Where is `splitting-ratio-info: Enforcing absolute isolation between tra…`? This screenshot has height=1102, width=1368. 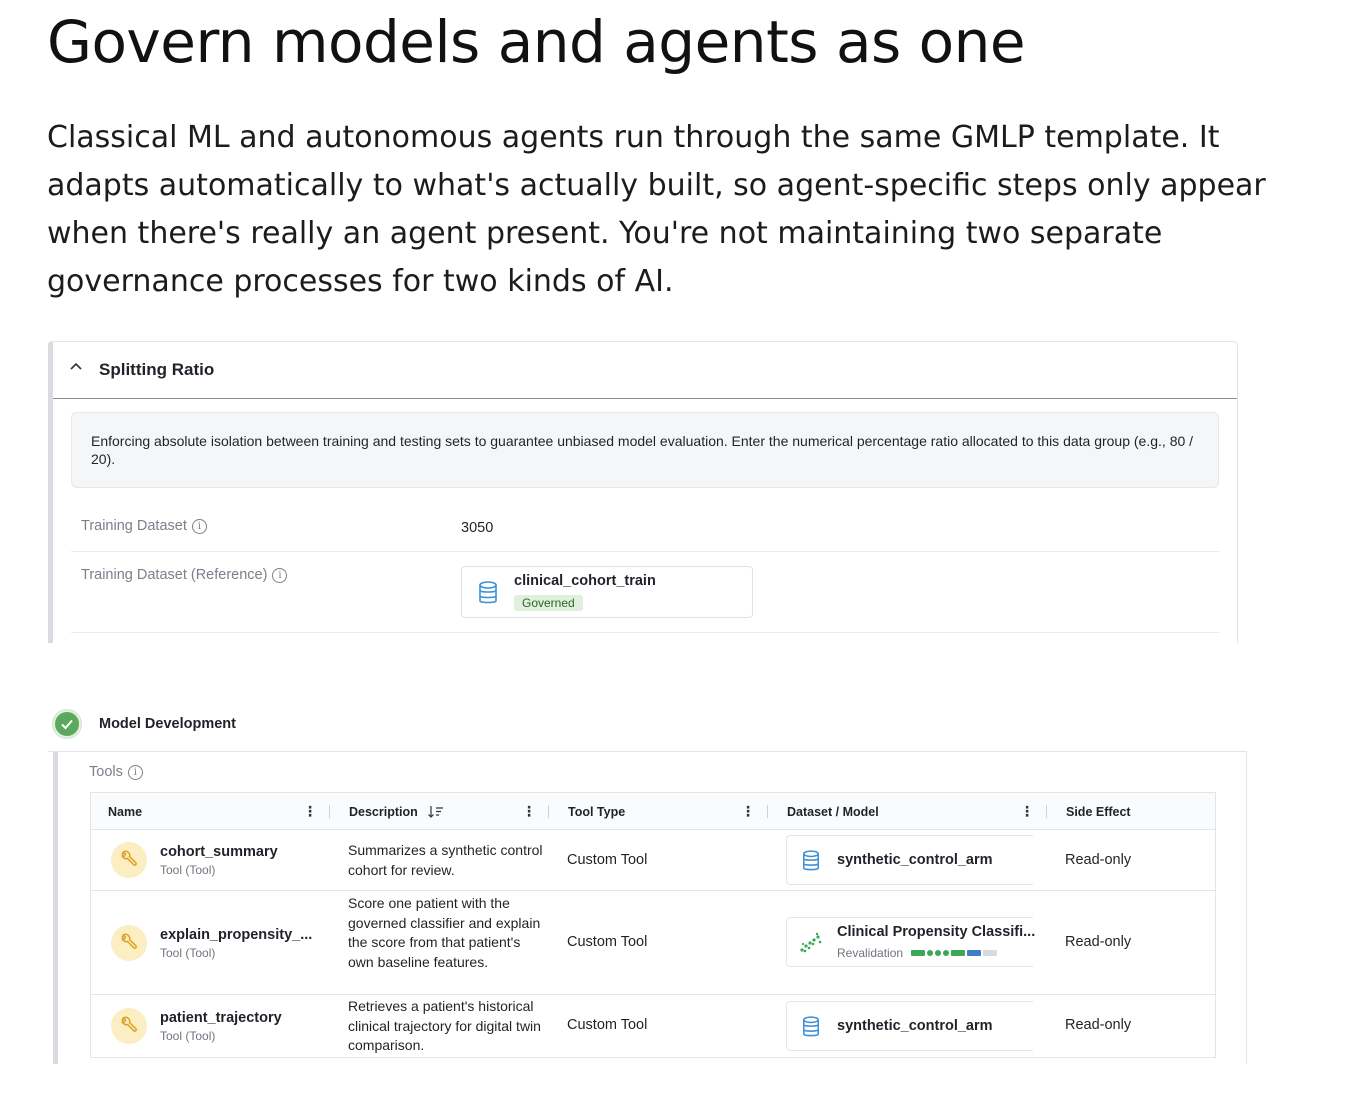 splitting-ratio-info: Enforcing absolute isolation between tra… is located at coordinates (645, 450).